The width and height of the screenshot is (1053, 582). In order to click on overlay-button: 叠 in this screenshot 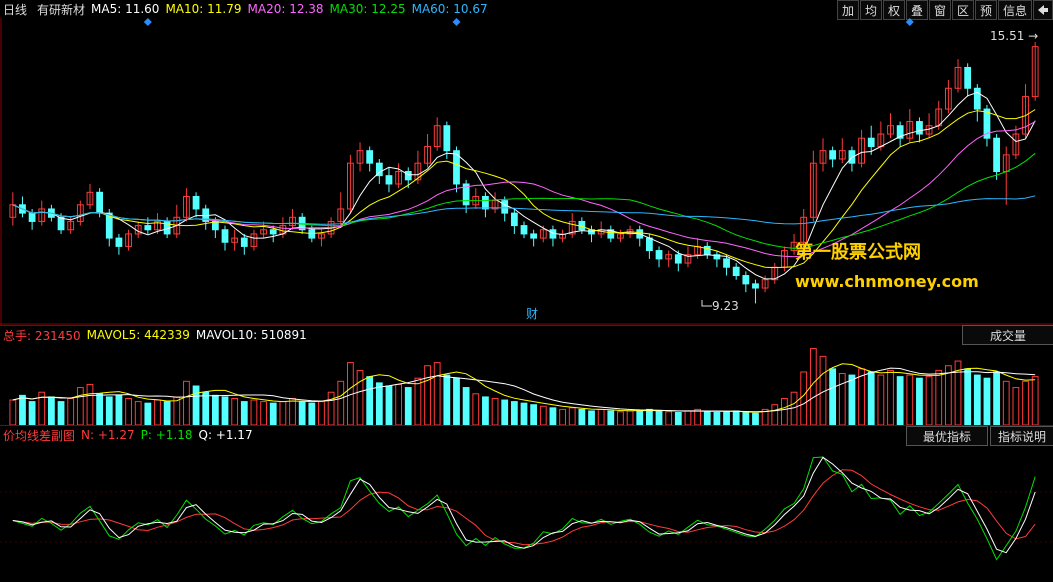, I will do `click(917, 10)`.